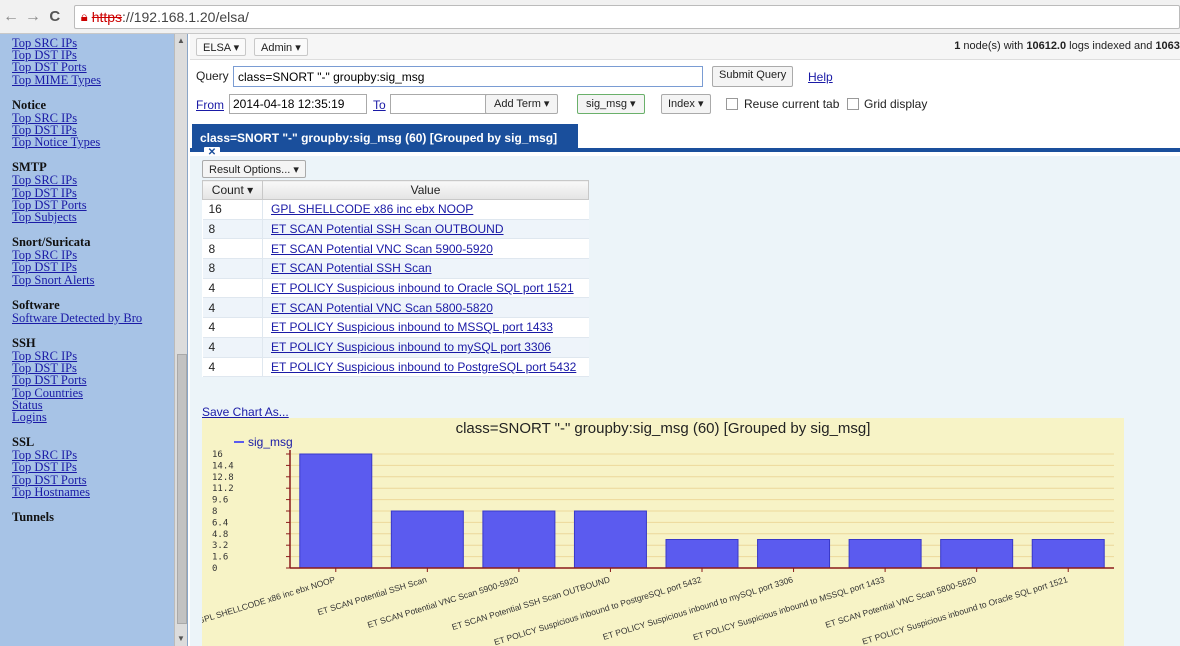 The image size is (1180, 646). What do you see at coordinates (379, 105) in the screenshot?
I see `to-link: To` at bounding box center [379, 105].